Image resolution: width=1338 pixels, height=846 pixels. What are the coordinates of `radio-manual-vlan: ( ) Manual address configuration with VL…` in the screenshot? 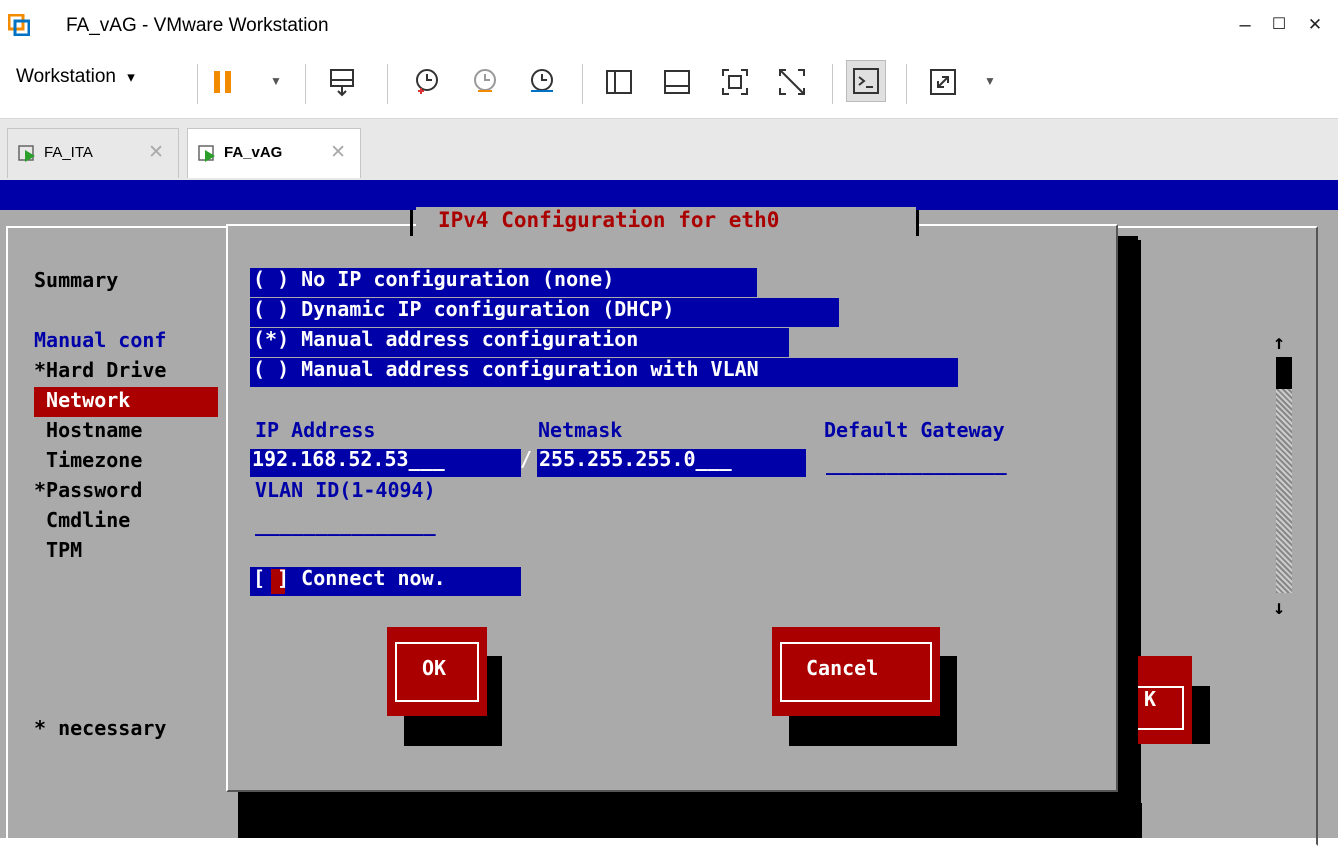 It's located at (506, 369).